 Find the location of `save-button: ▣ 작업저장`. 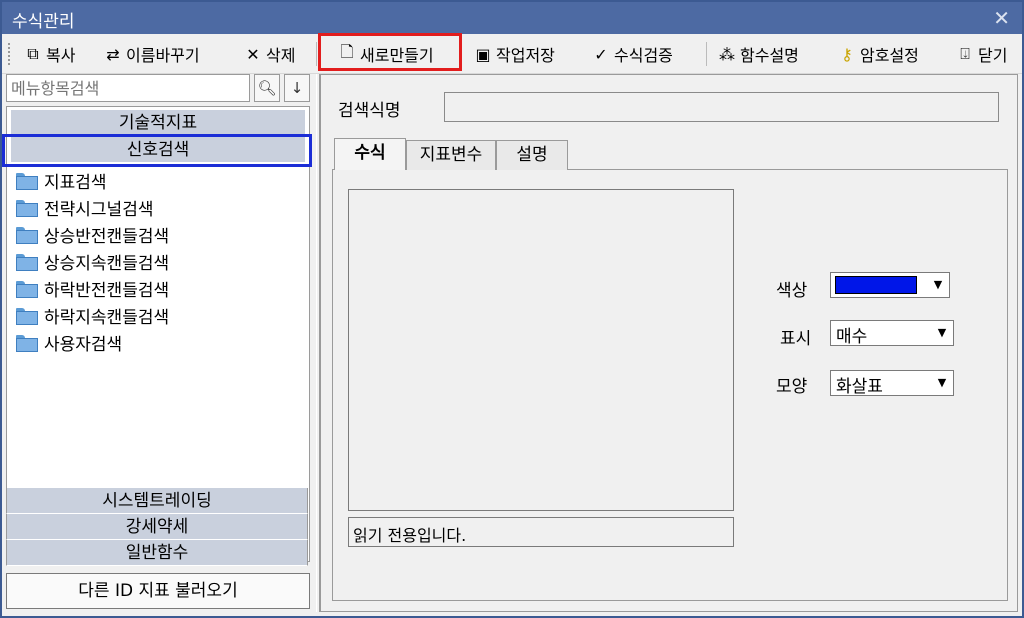

save-button: ▣ 작업저장 is located at coordinates (513, 54).